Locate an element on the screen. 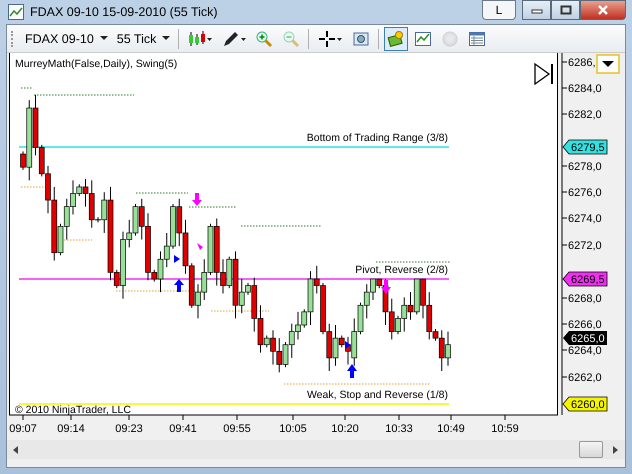 This screenshot has height=474, width=632. time-label: 09:41 is located at coordinates (183, 429).